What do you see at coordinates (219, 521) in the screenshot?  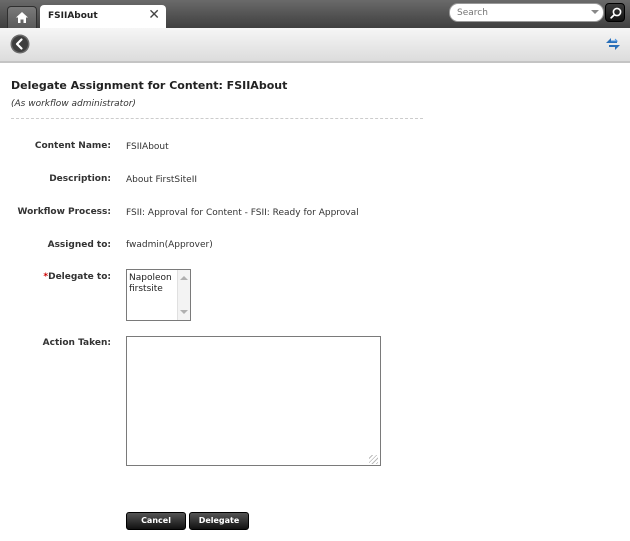 I see `delegate-button: Delegate` at bounding box center [219, 521].